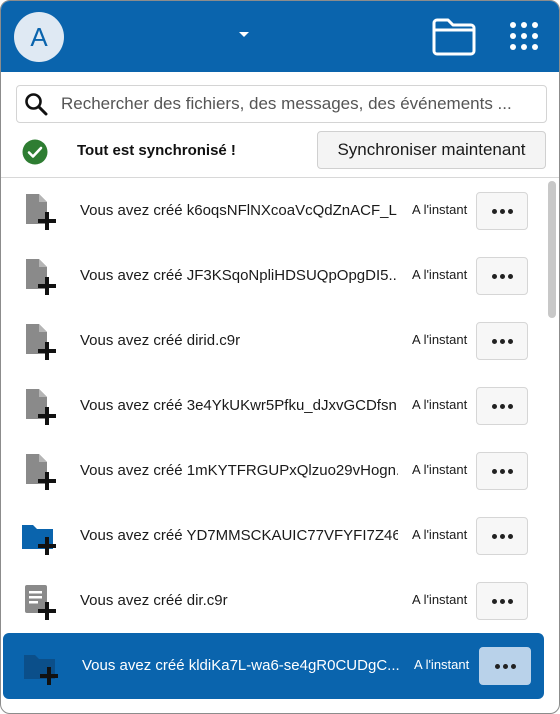  I want to click on divider, so click(280, 177).